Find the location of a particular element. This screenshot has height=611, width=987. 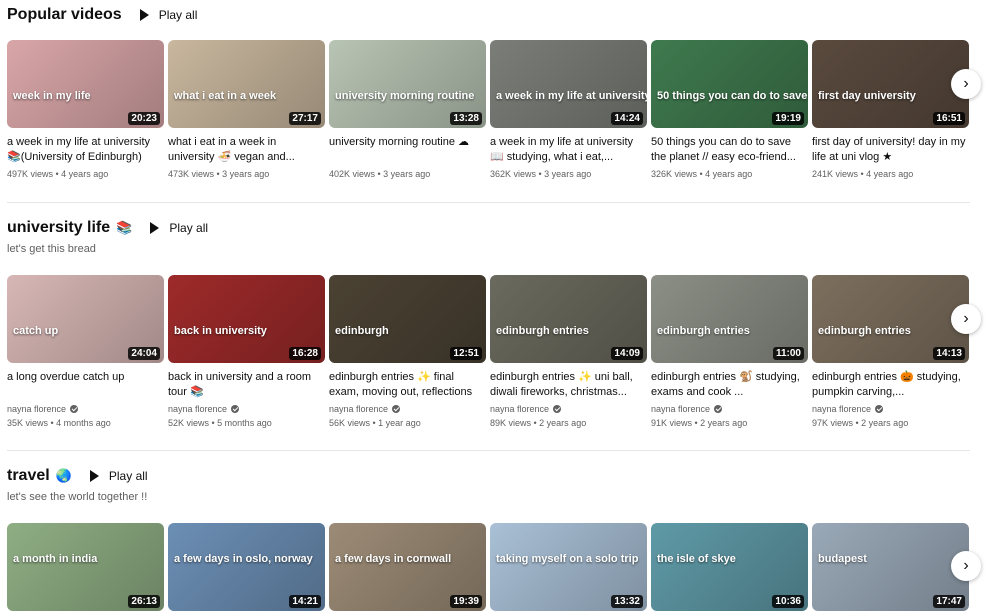

video-card: a month in india 26:13 is located at coordinates (85, 567).